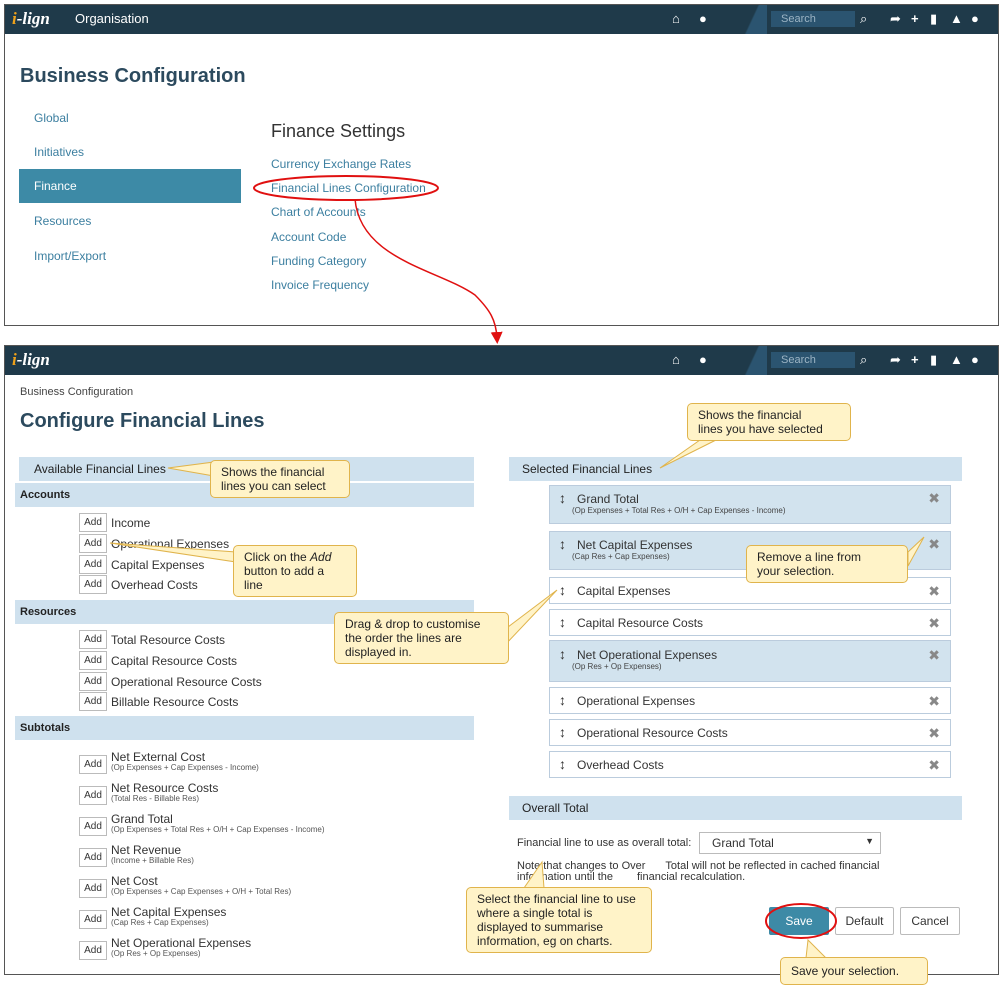 This screenshot has width=1003, height=1000. Describe the element at coordinates (295, 571) in the screenshot. I see `callout-add: Click on the Add button to add a line` at that location.